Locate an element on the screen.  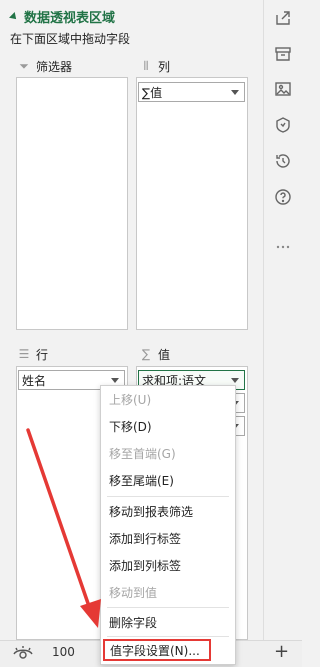
more-icon is located at coordinates (283, 247).